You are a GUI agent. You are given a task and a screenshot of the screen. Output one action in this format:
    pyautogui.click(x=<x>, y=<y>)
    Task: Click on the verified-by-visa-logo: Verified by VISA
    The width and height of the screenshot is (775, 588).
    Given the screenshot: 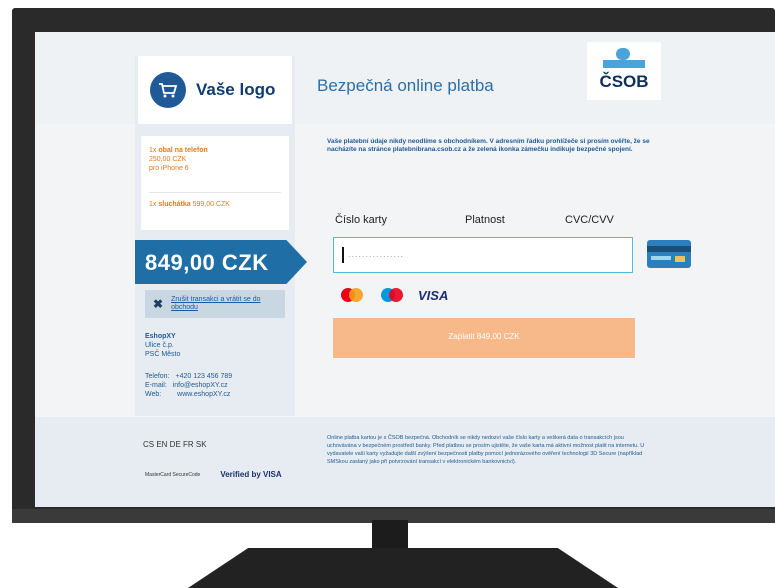 What is the action you would take?
    pyautogui.click(x=251, y=474)
    